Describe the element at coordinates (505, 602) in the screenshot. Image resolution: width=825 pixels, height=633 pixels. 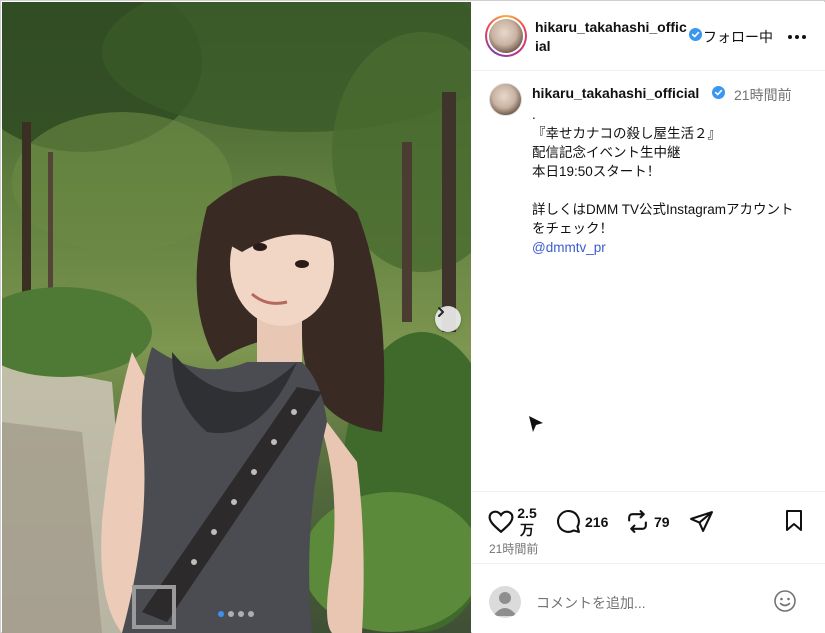
I see `user-avatar-icon` at that location.